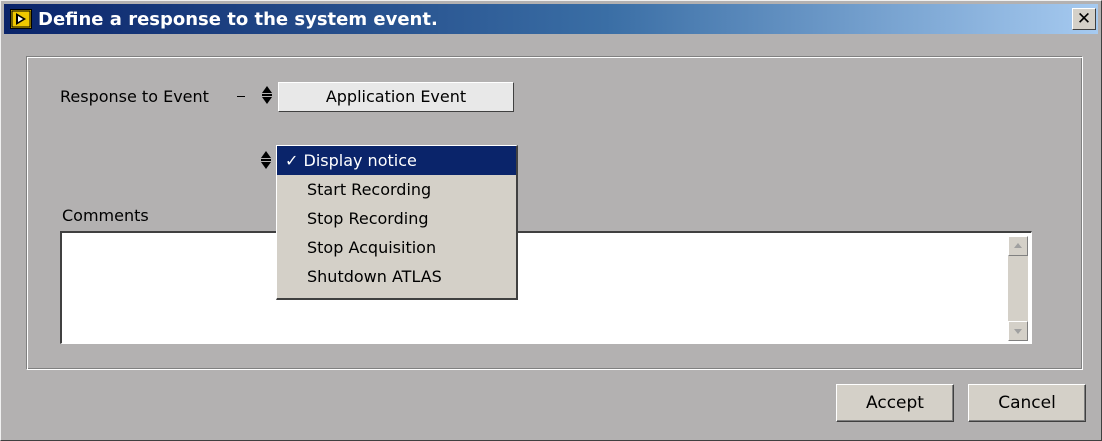  What do you see at coordinates (396, 247) in the screenshot?
I see `menu-item-stop-acquisition: Stop Acquisition` at bounding box center [396, 247].